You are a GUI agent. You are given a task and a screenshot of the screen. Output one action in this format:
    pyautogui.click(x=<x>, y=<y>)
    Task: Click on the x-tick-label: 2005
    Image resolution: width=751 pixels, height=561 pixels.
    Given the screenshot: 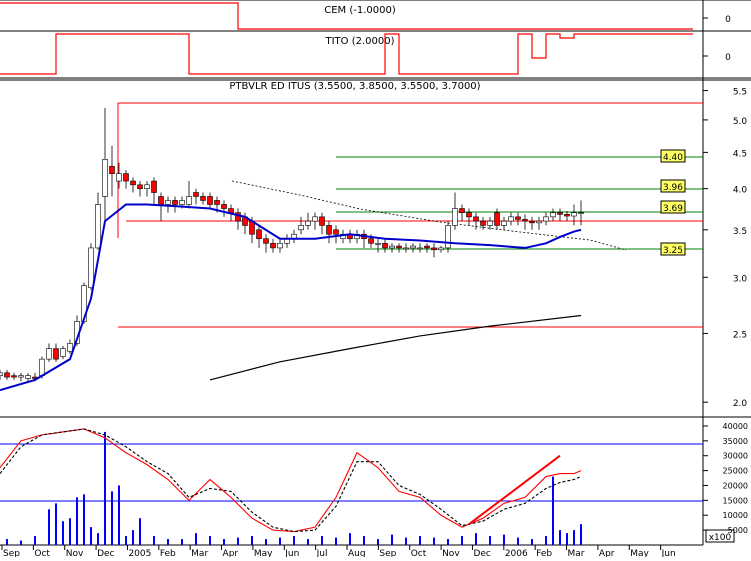 What is the action you would take?
    pyautogui.click(x=139, y=553)
    